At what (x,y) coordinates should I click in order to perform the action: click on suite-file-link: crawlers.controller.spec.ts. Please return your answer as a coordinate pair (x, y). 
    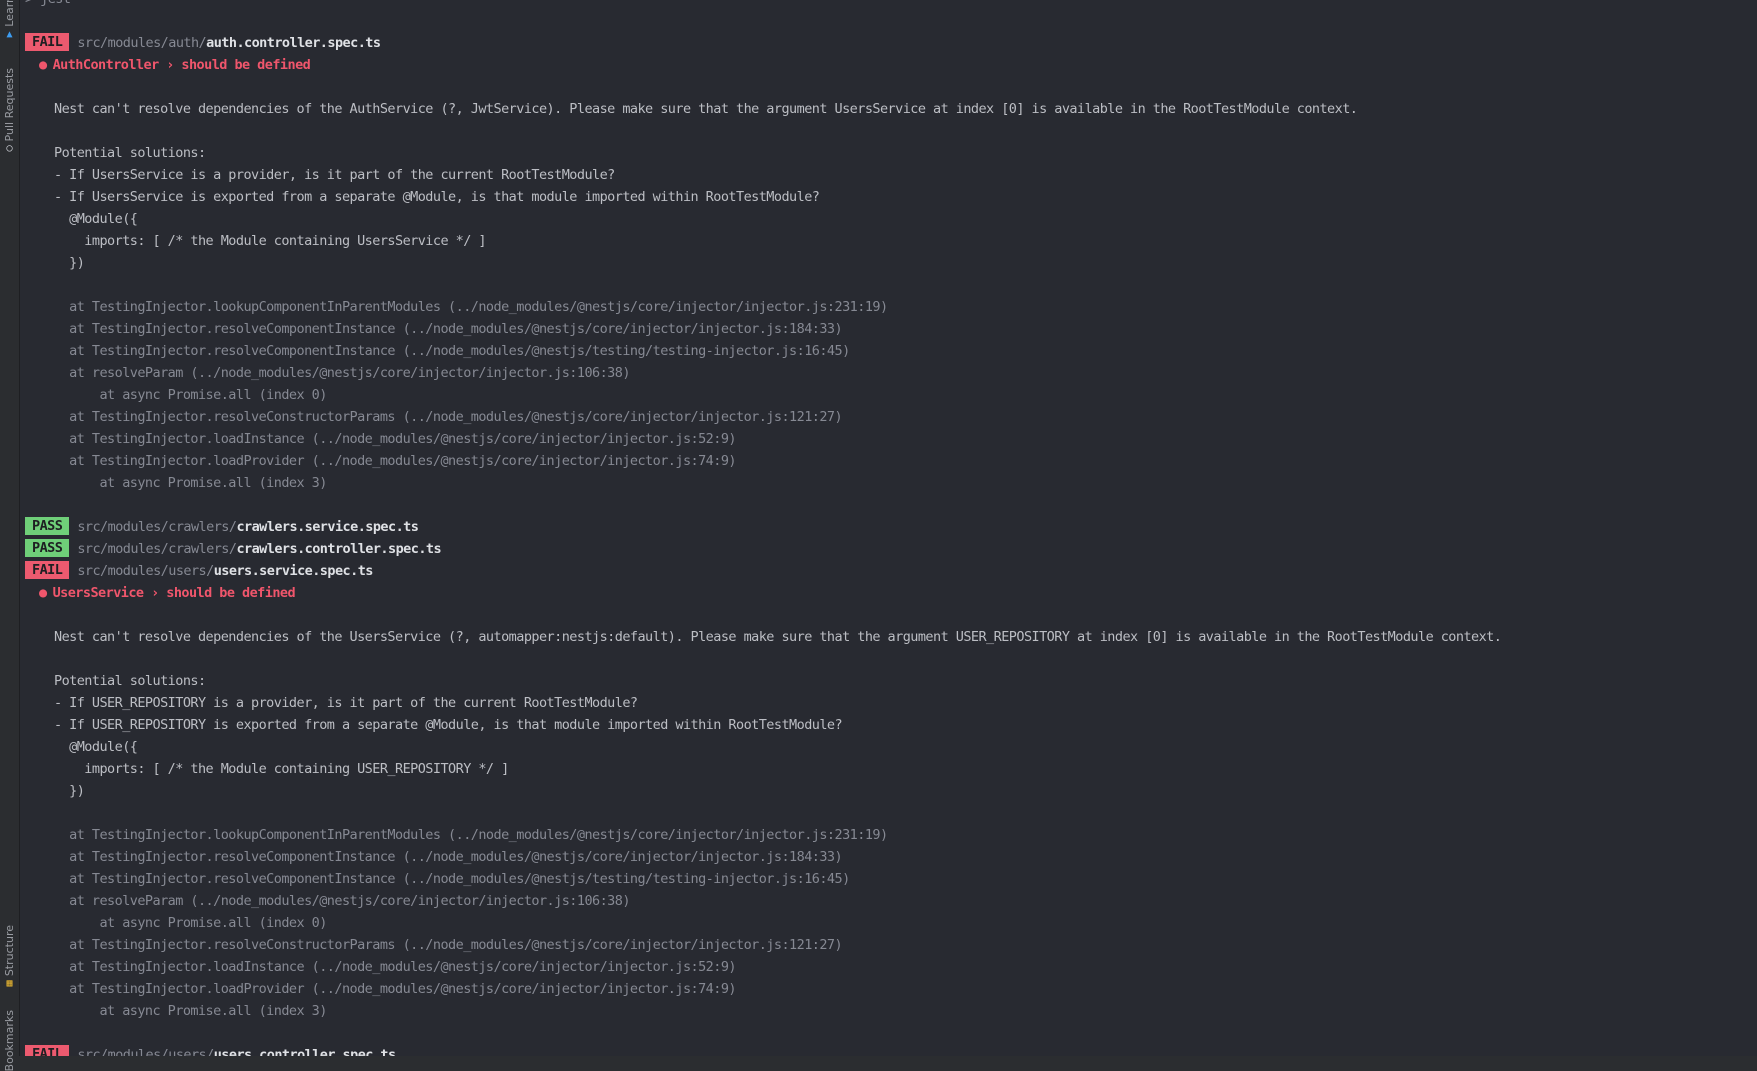
    Looking at the image, I should click on (338, 549).